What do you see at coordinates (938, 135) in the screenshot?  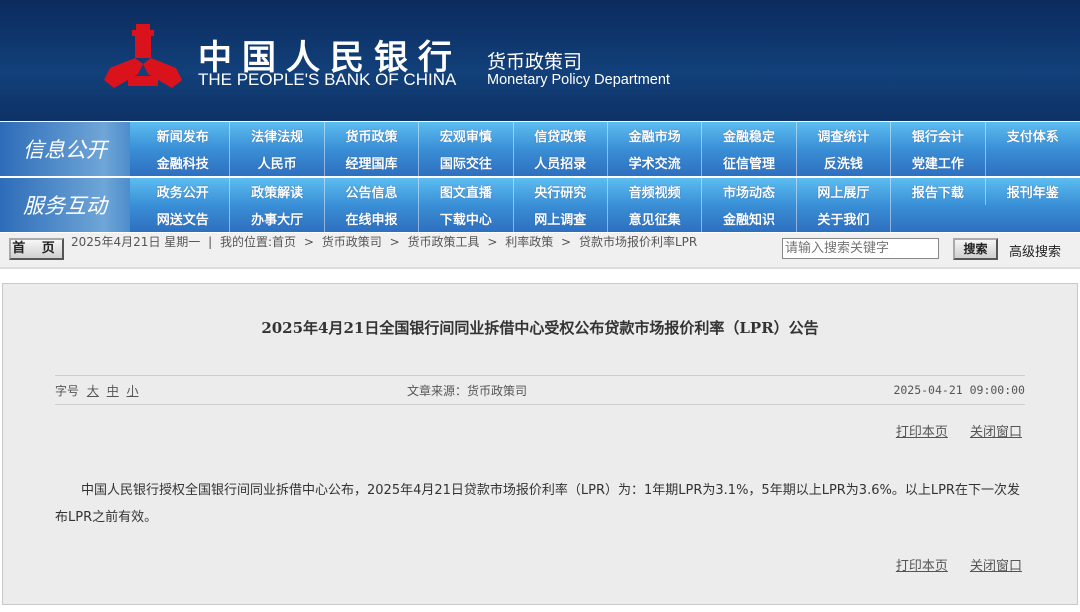 I see `nav-item: 银行会计` at bounding box center [938, 135].